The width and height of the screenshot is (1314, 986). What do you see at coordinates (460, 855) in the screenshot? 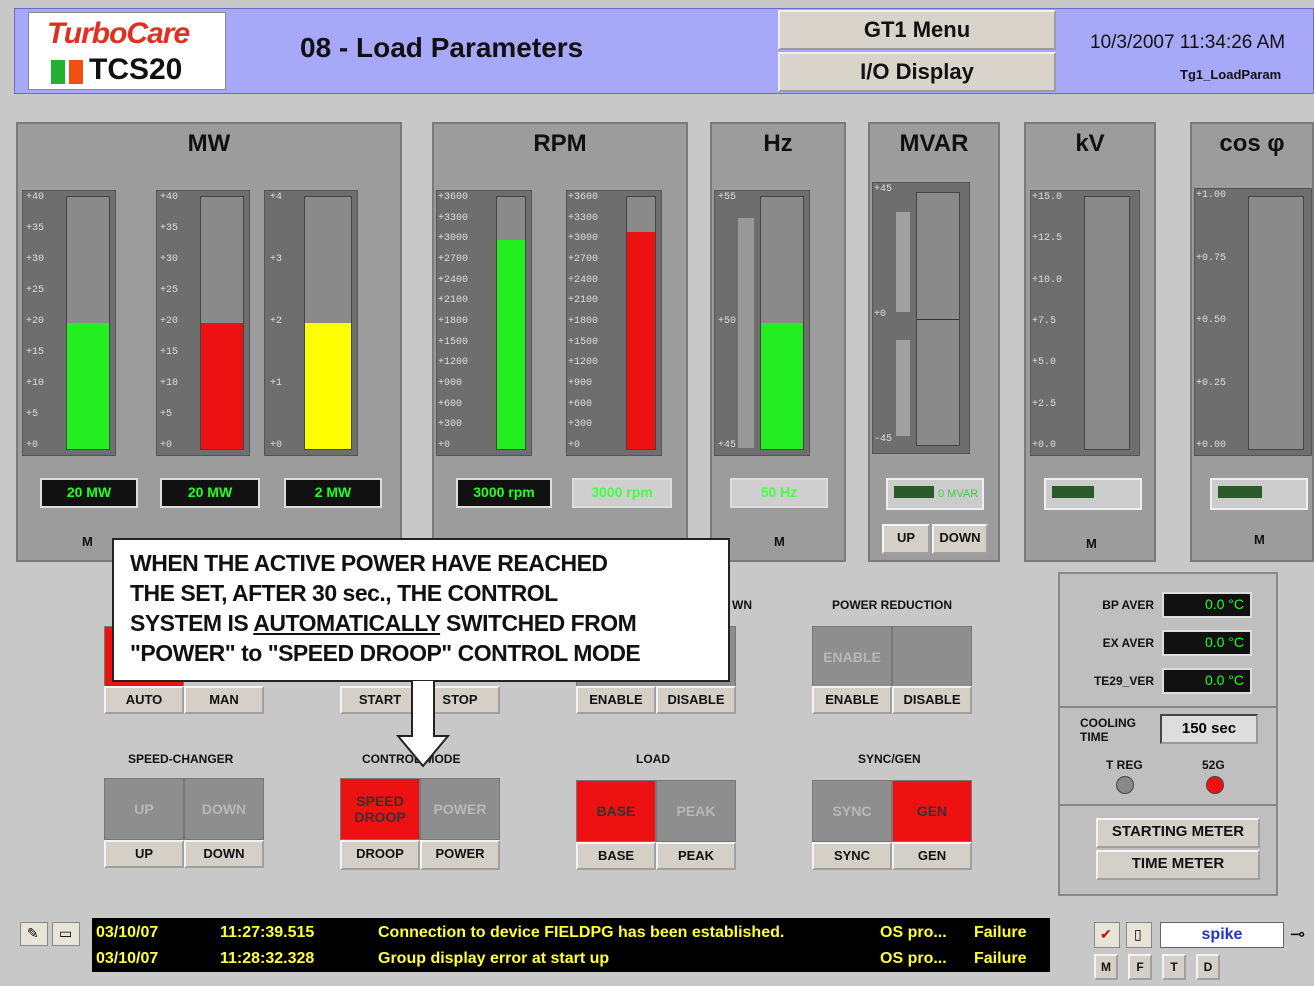
I see `power-button: POWER` at bounding box center [460, 855].